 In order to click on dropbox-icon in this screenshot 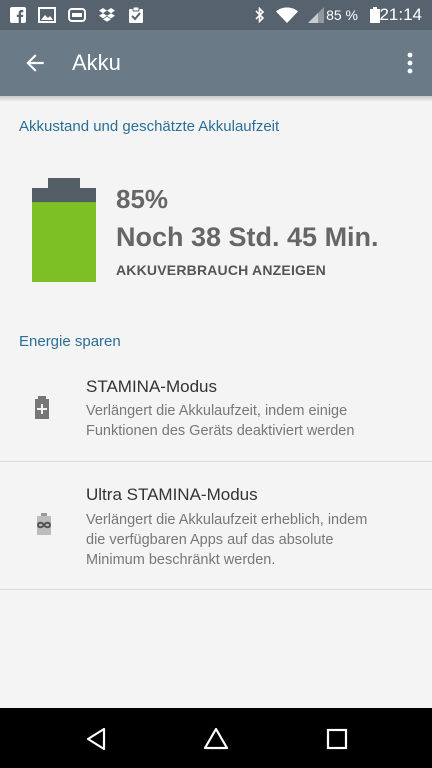, I will do `click(107, 15)`.